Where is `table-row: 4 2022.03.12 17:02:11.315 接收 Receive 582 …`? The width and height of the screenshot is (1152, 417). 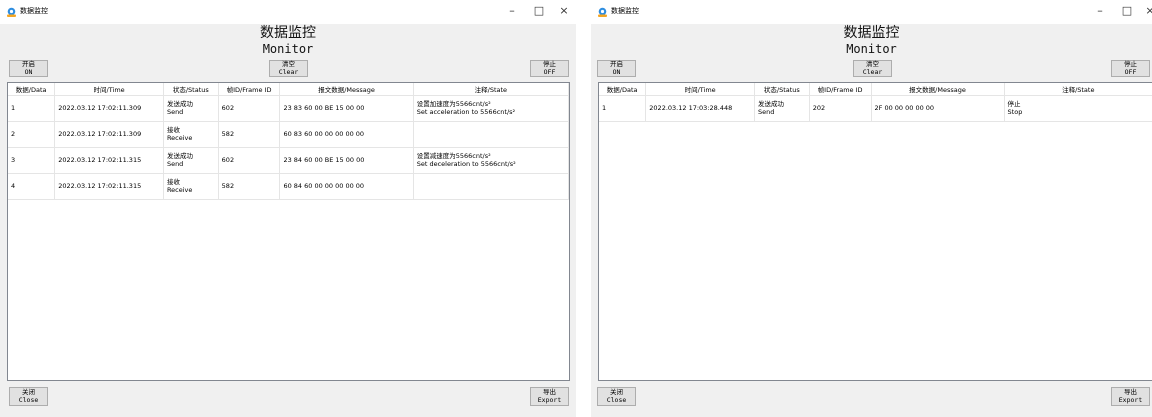 table-row: 4 2022.03.12 17:02:11.315 接收 Receive 582 … is located at coordinates (288, 186).